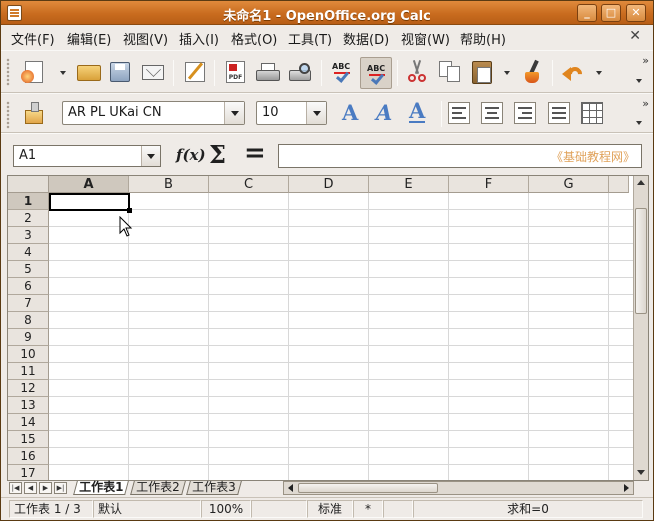 This screenshot has height=521, width=654. I want to click on sheet-tab-3: 工作表3, so click(214, 487).